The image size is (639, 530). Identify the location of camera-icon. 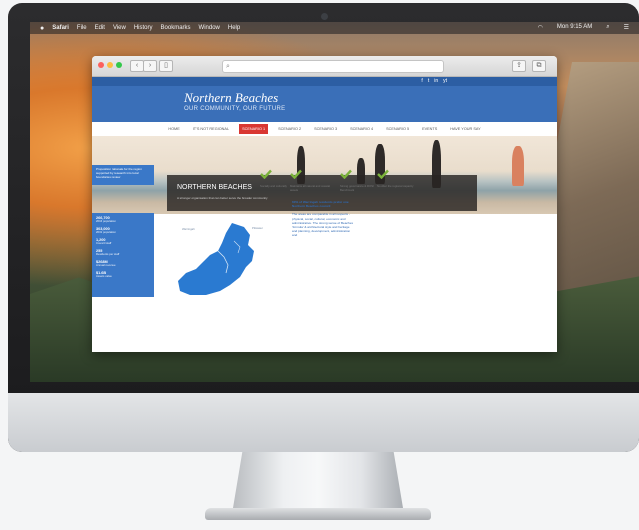
(324, 16).